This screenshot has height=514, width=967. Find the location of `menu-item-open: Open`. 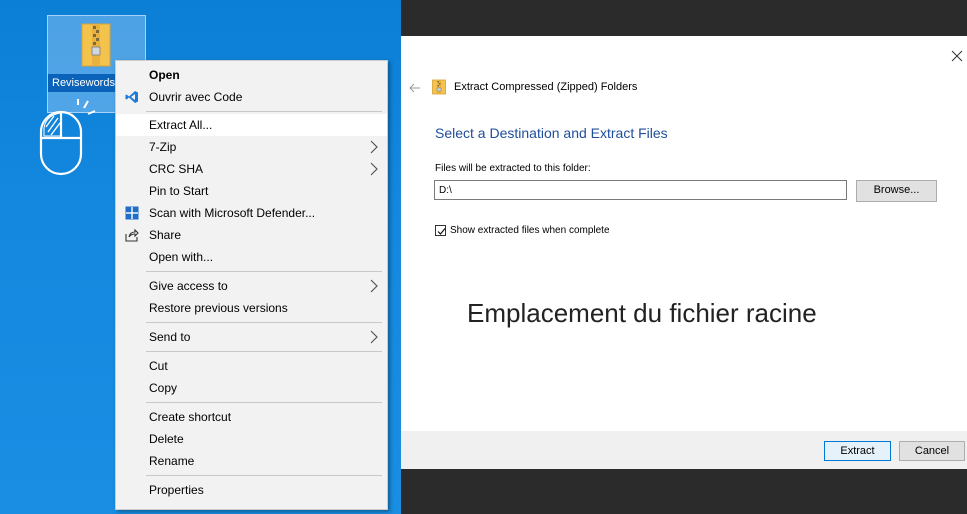

menu-item-open: Open is located at coordinates (251, 75).